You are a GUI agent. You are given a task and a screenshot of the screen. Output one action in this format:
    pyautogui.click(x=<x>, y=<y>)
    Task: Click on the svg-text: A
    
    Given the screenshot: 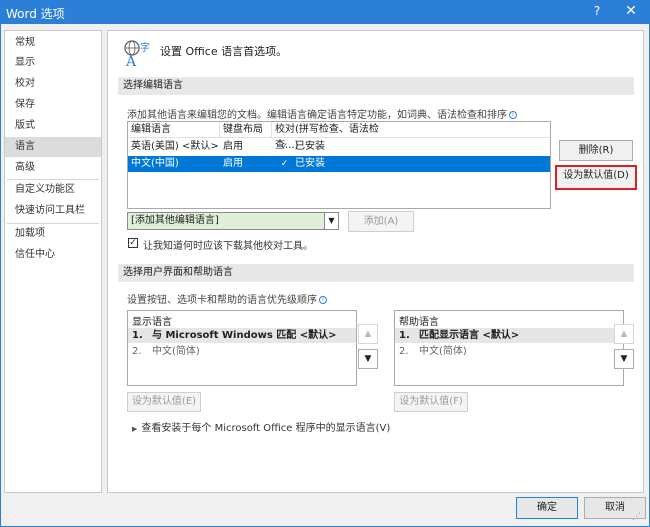 What is the action you would take?
    pyautogui.click(x=131, y=60)
    